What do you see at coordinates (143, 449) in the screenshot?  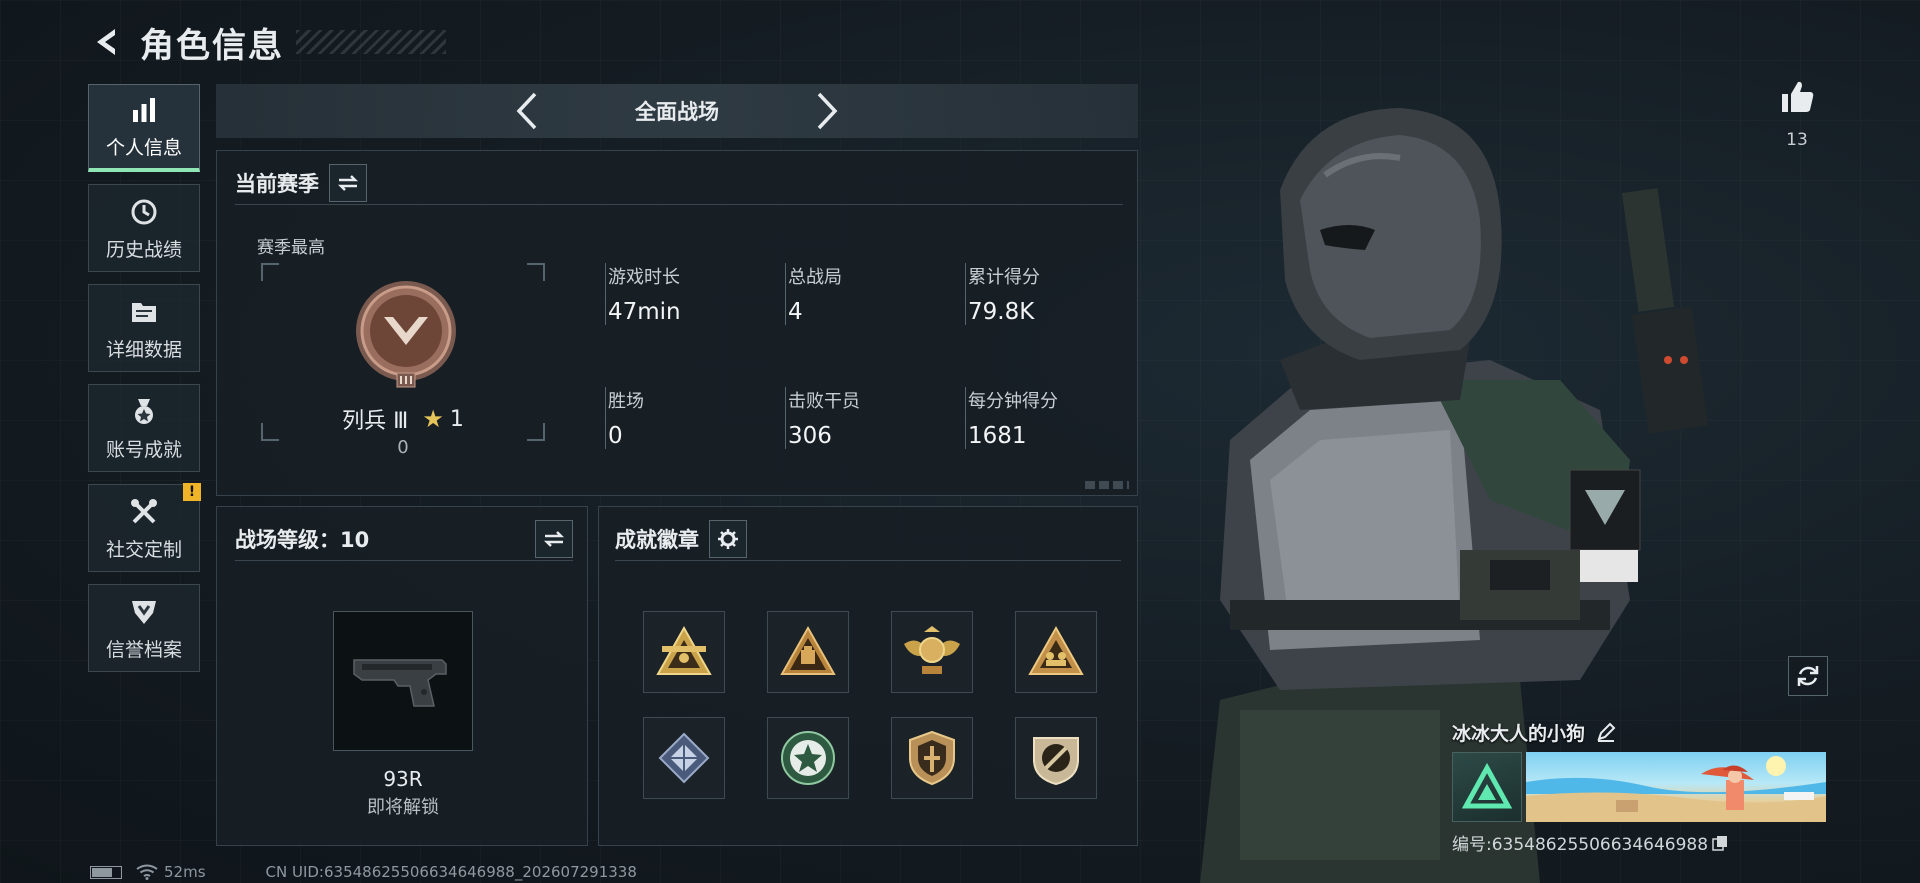 I see `sidebar-item-label: 账号成就` at bounding box center [143, 449].